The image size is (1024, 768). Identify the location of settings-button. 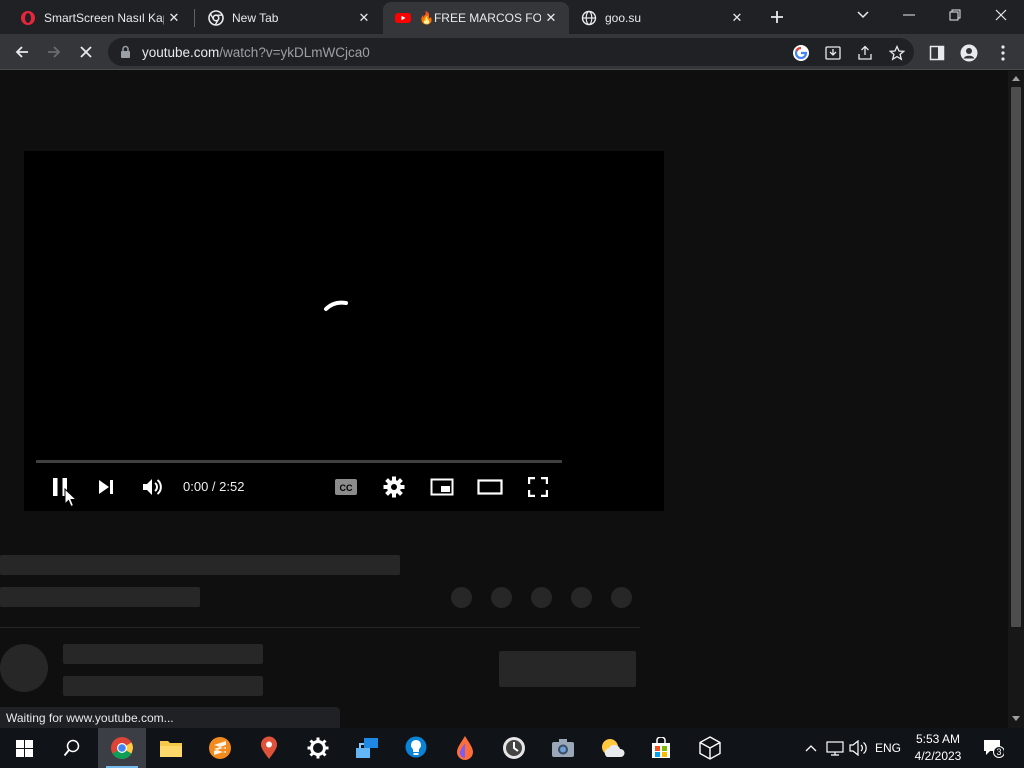
(394, 487).